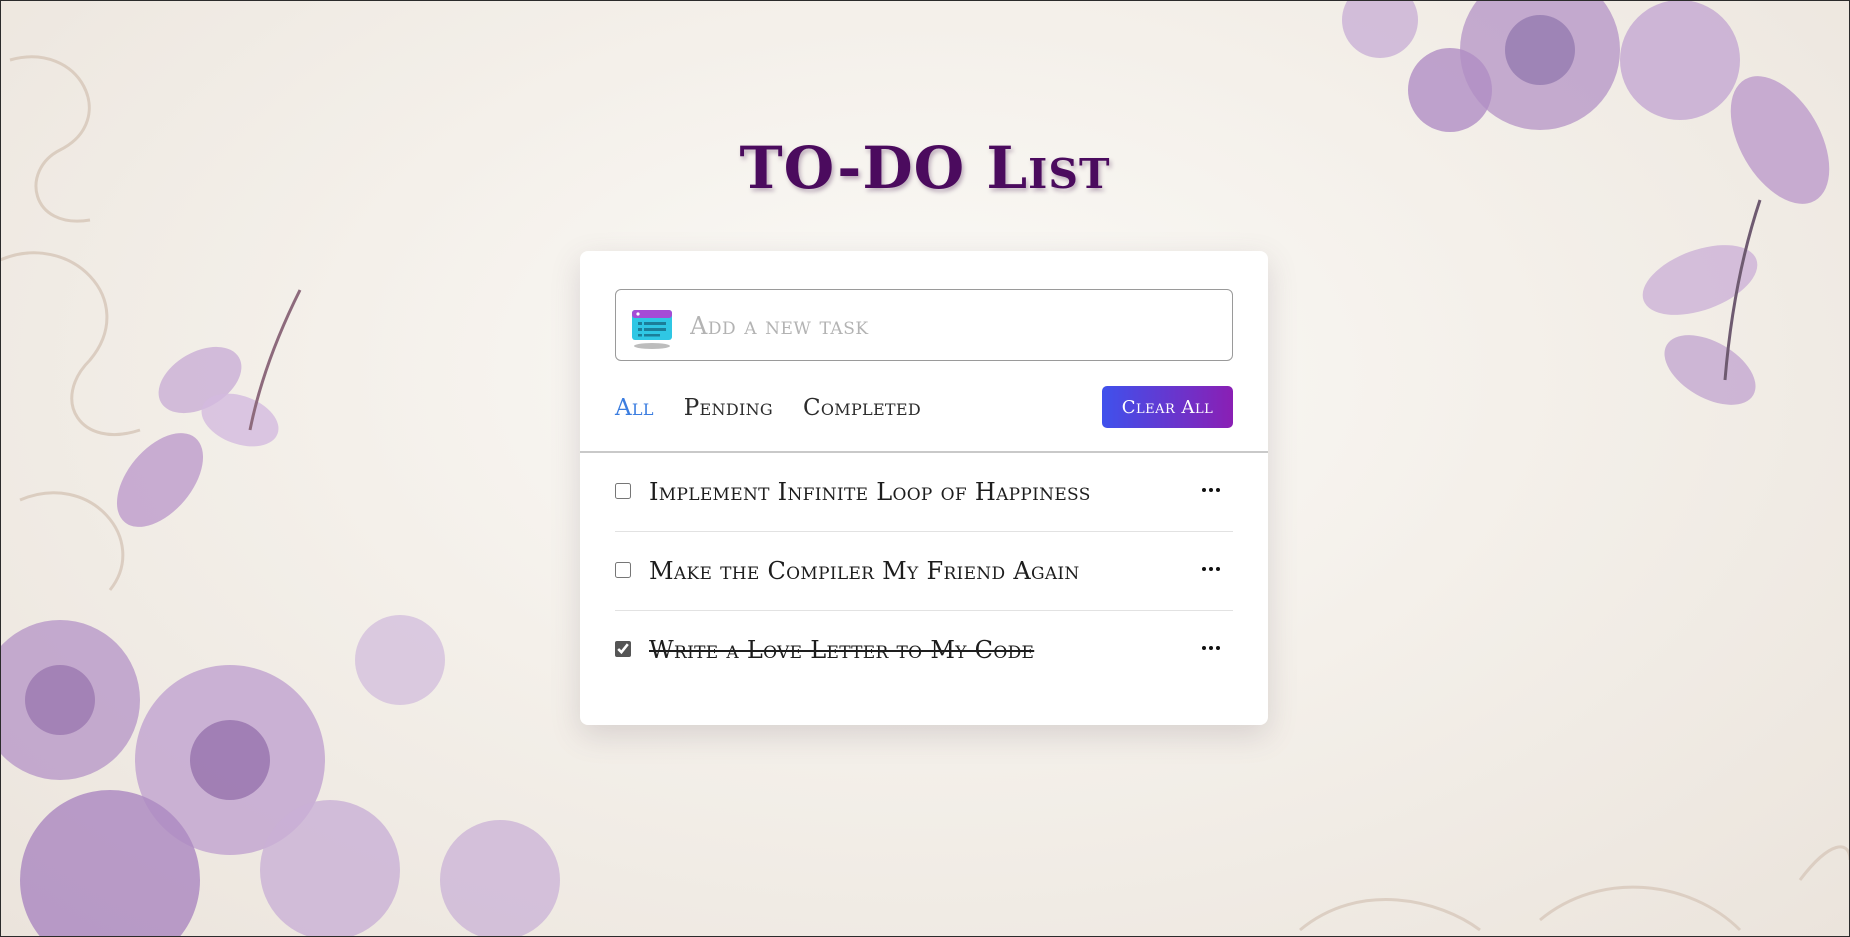  Describe the element at coordinates (1167, 407) in the screenshot. I see `clear-all-button: Clear All` at that location.